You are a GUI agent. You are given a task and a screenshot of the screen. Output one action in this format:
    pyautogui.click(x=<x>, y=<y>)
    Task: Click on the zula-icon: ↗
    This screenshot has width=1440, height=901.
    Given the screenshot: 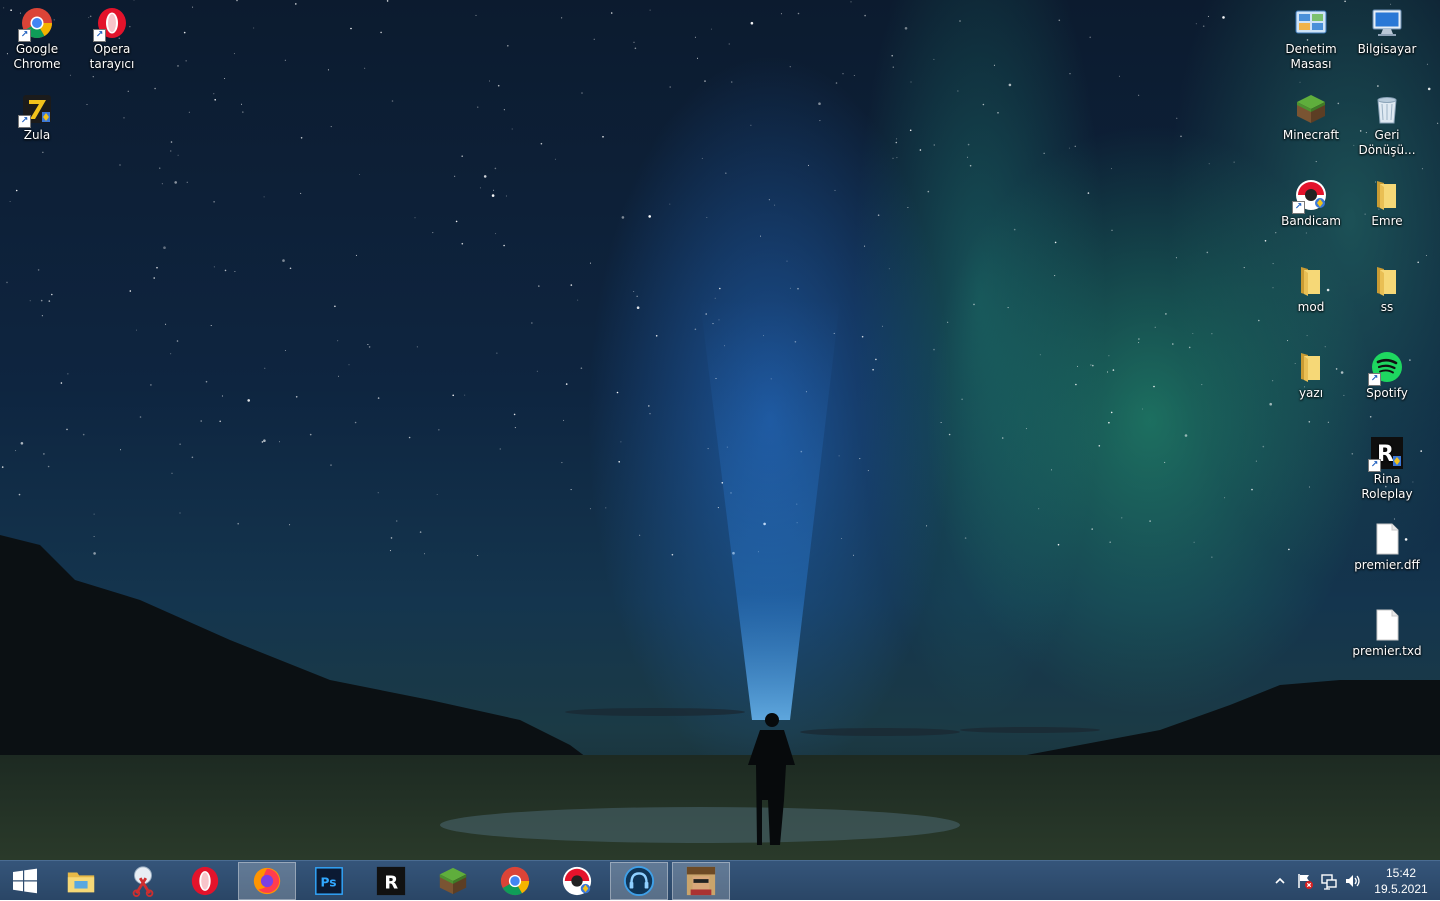 What is the action you would take?
    pyautogui.click(x=36, y=110)
    